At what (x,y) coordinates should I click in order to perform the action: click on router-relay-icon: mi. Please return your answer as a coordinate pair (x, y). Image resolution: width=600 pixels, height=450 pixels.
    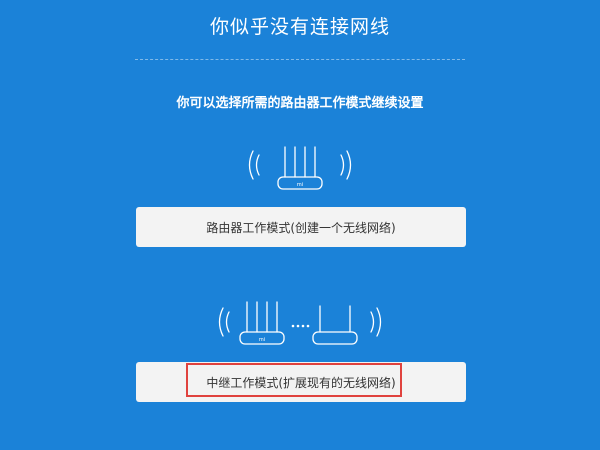
    Looking at the image, I should click on (300, 323).